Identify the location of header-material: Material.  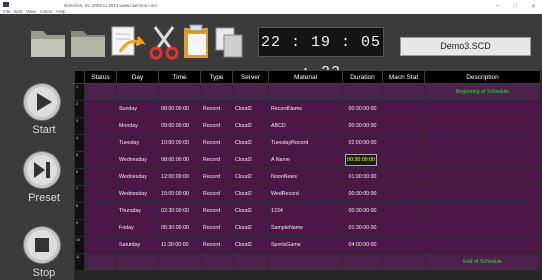
(305, 77).